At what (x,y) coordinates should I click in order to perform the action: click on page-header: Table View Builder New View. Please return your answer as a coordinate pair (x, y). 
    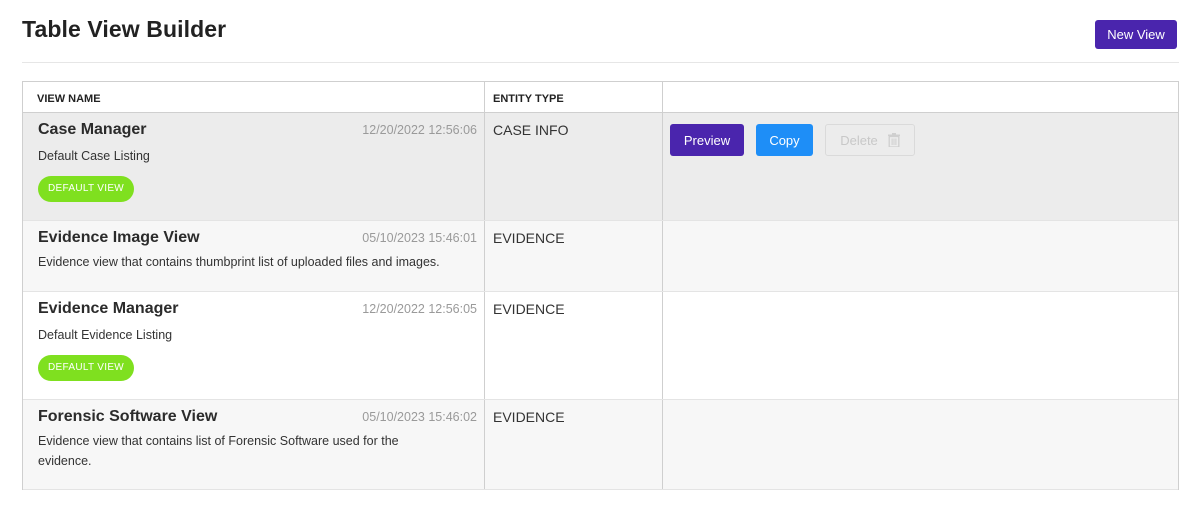
    Looking at the image, I should click on (600, 31).